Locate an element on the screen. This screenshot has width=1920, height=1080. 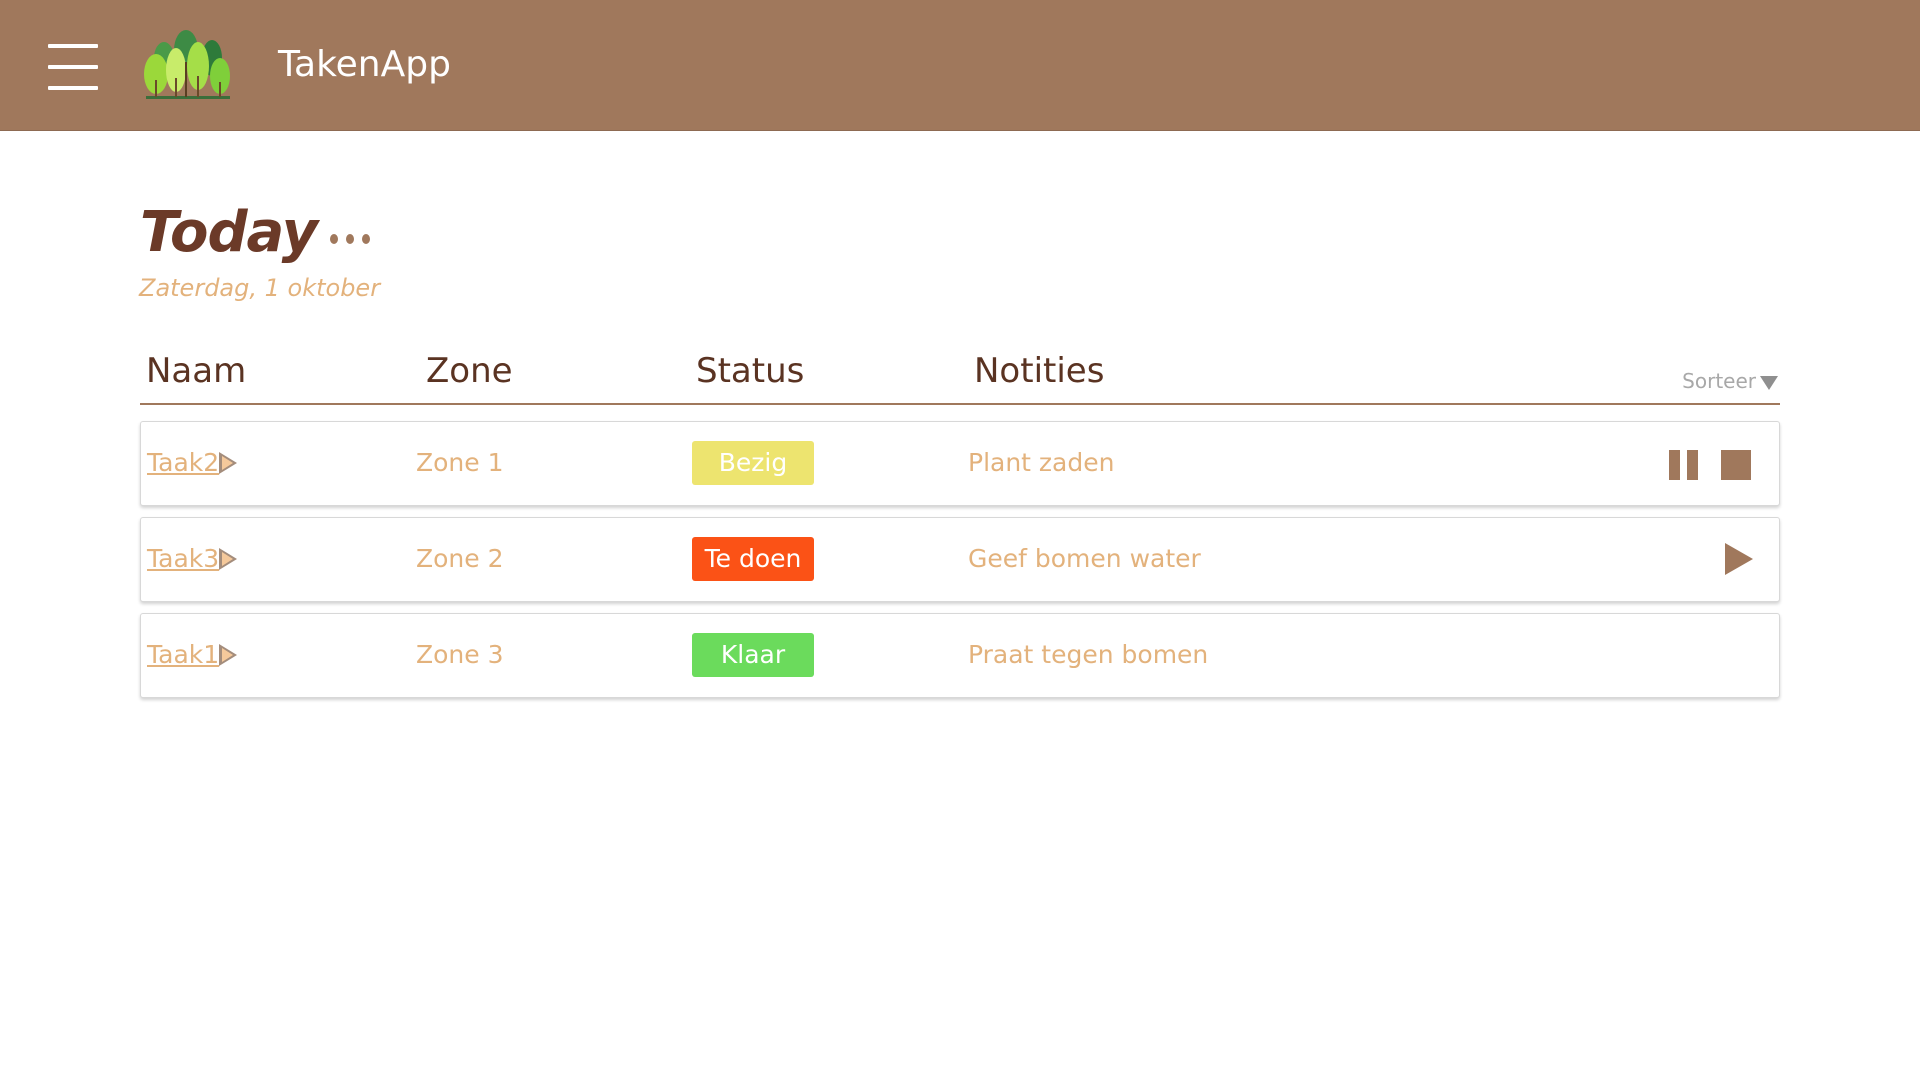
hamburger-menu-icon is located at coordinates (73, 67).